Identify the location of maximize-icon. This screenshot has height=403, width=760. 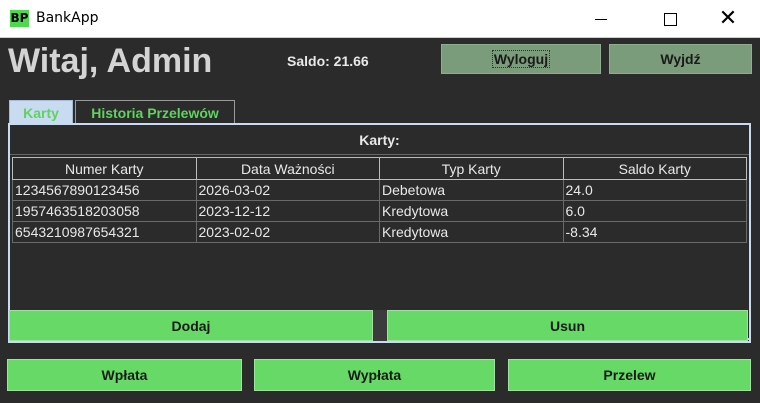
(670, 19).